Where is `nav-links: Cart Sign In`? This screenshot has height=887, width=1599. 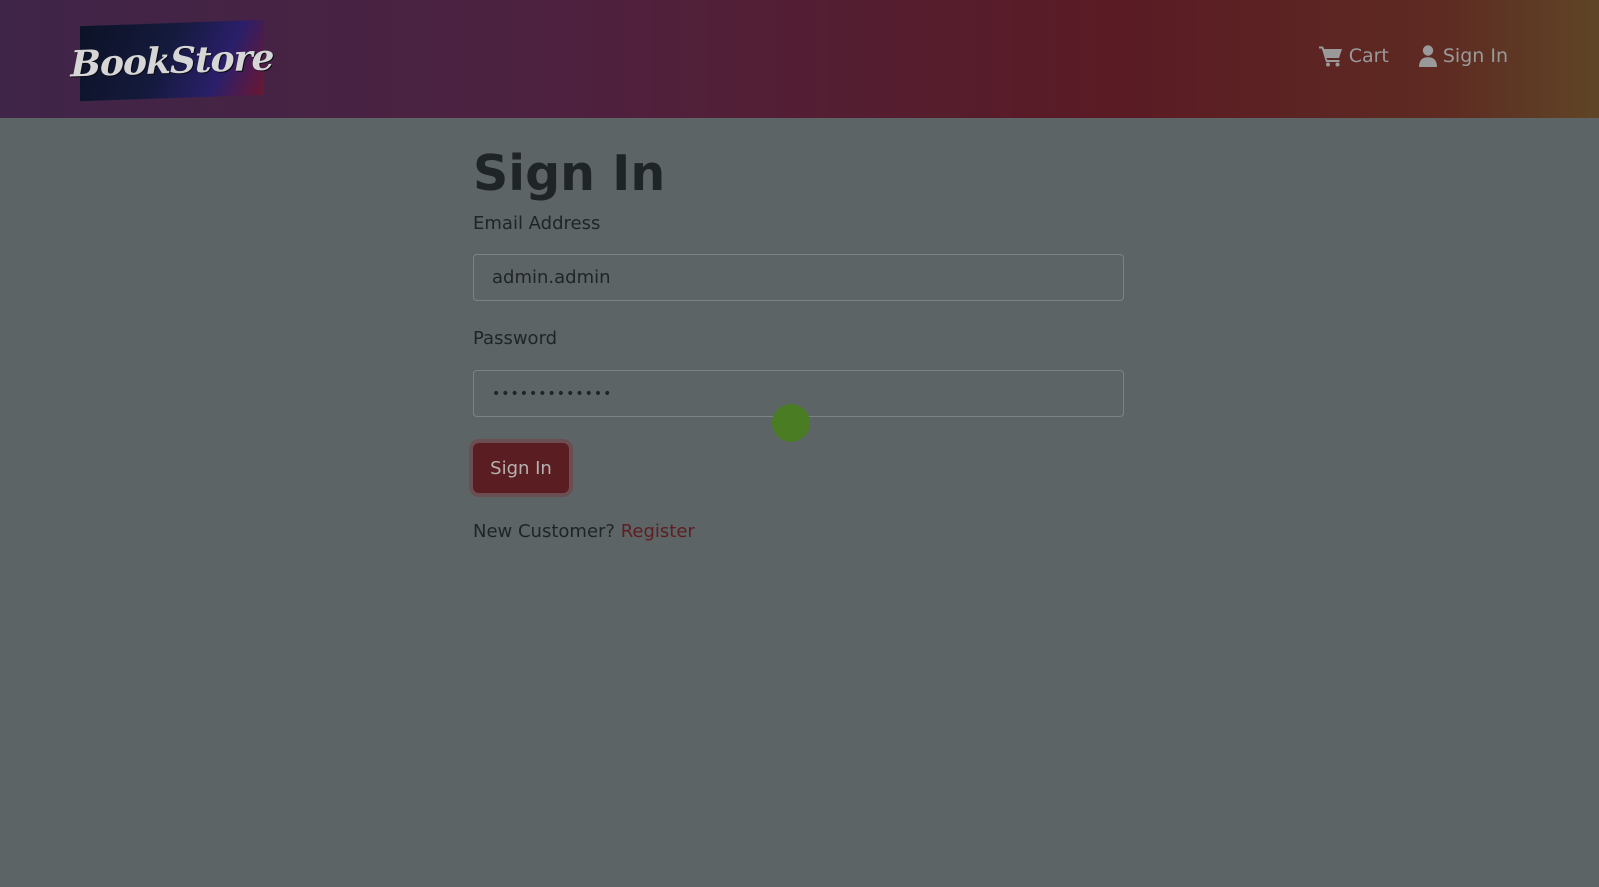
nav-links: Cart Sign In is located at coordinates (1413, 56).